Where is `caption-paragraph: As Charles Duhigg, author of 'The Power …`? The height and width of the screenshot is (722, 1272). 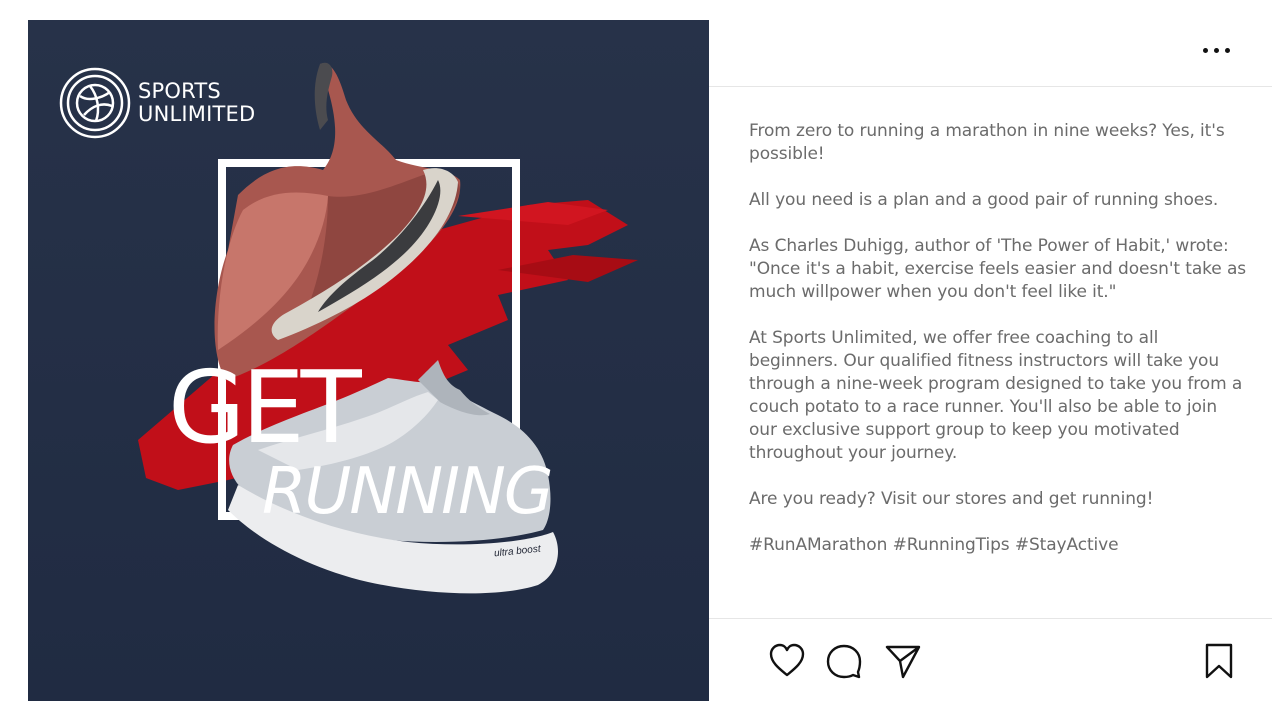
caption-paragraph: As Charles Duhigg, author of 'The Power … is located at coordinates (998, 269).